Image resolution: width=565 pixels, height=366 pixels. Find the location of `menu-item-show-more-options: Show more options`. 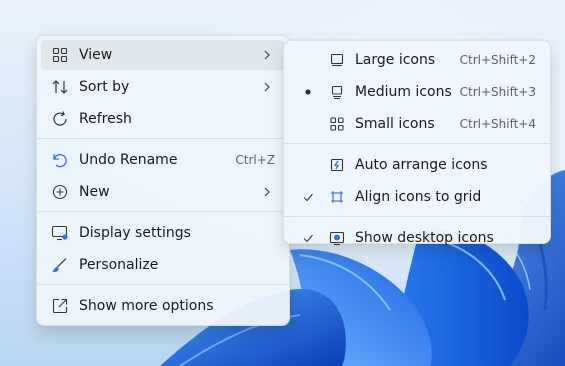

menu-item-show-more-options: Show more options is located at coordinates (163, 306).